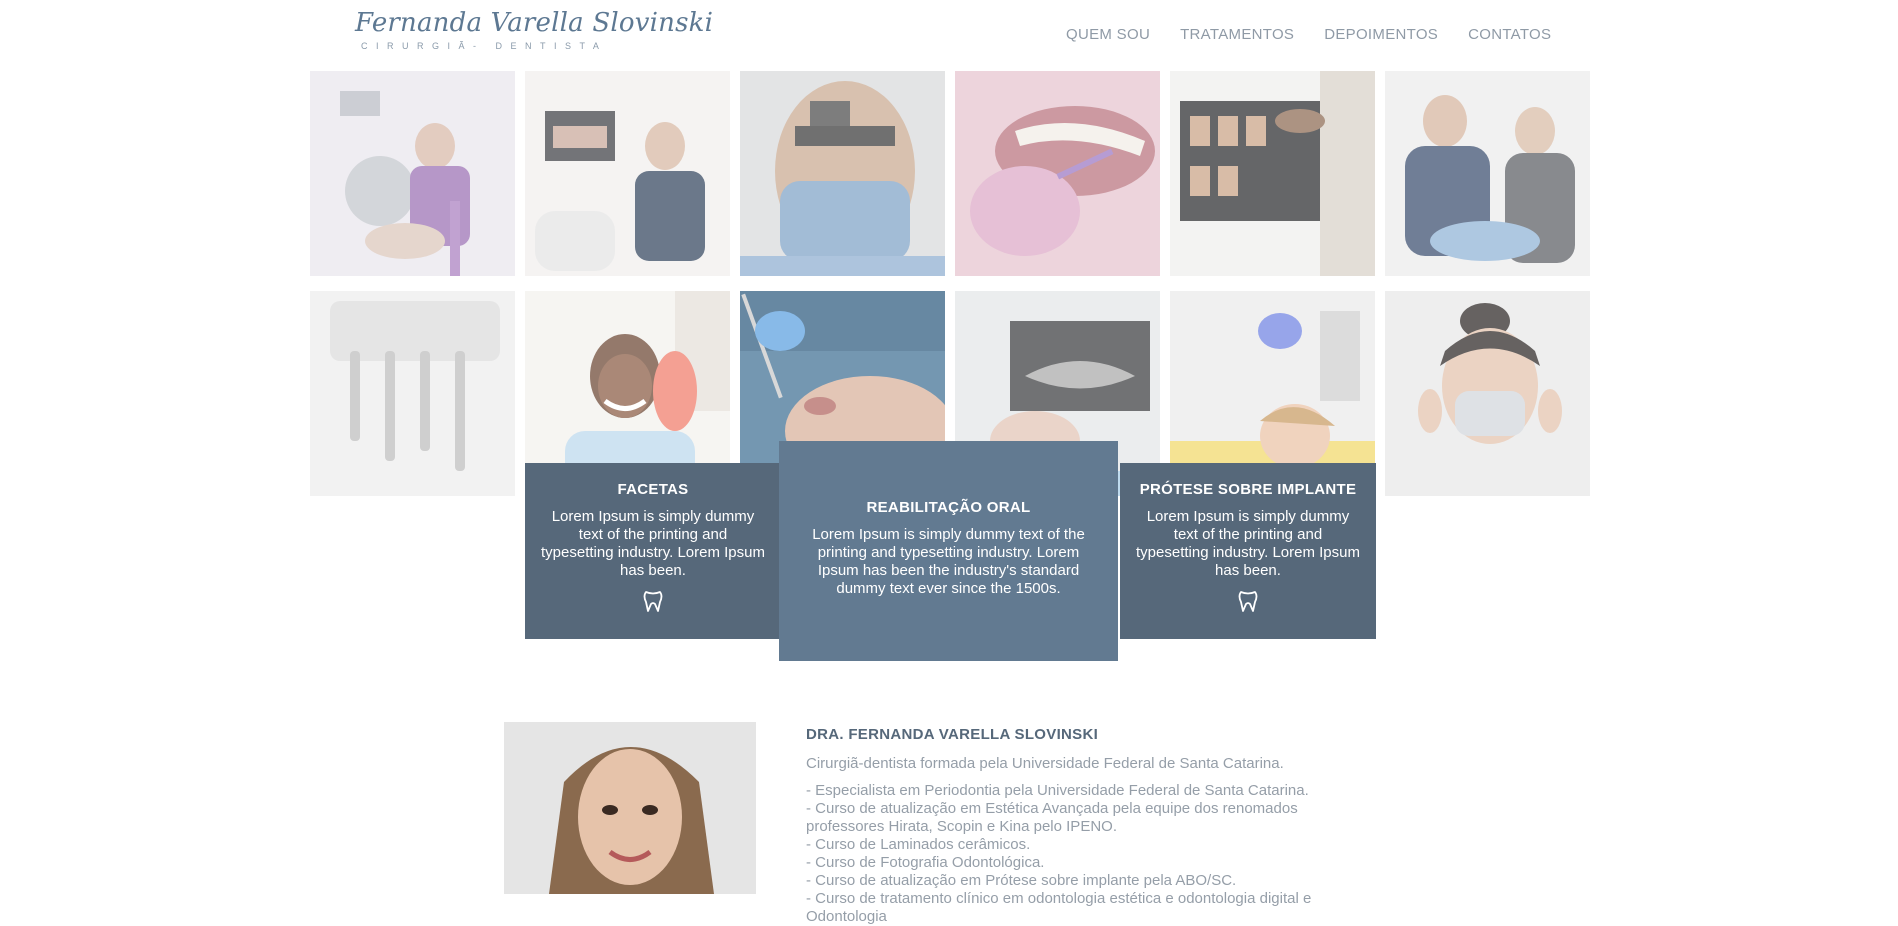 The height and width of the screenshot is (926, 1898). Describe the element at coordinates (925, 862) in the screenshot. I see `list-item: - Curso de Fotografia Odontológica.` at that location.